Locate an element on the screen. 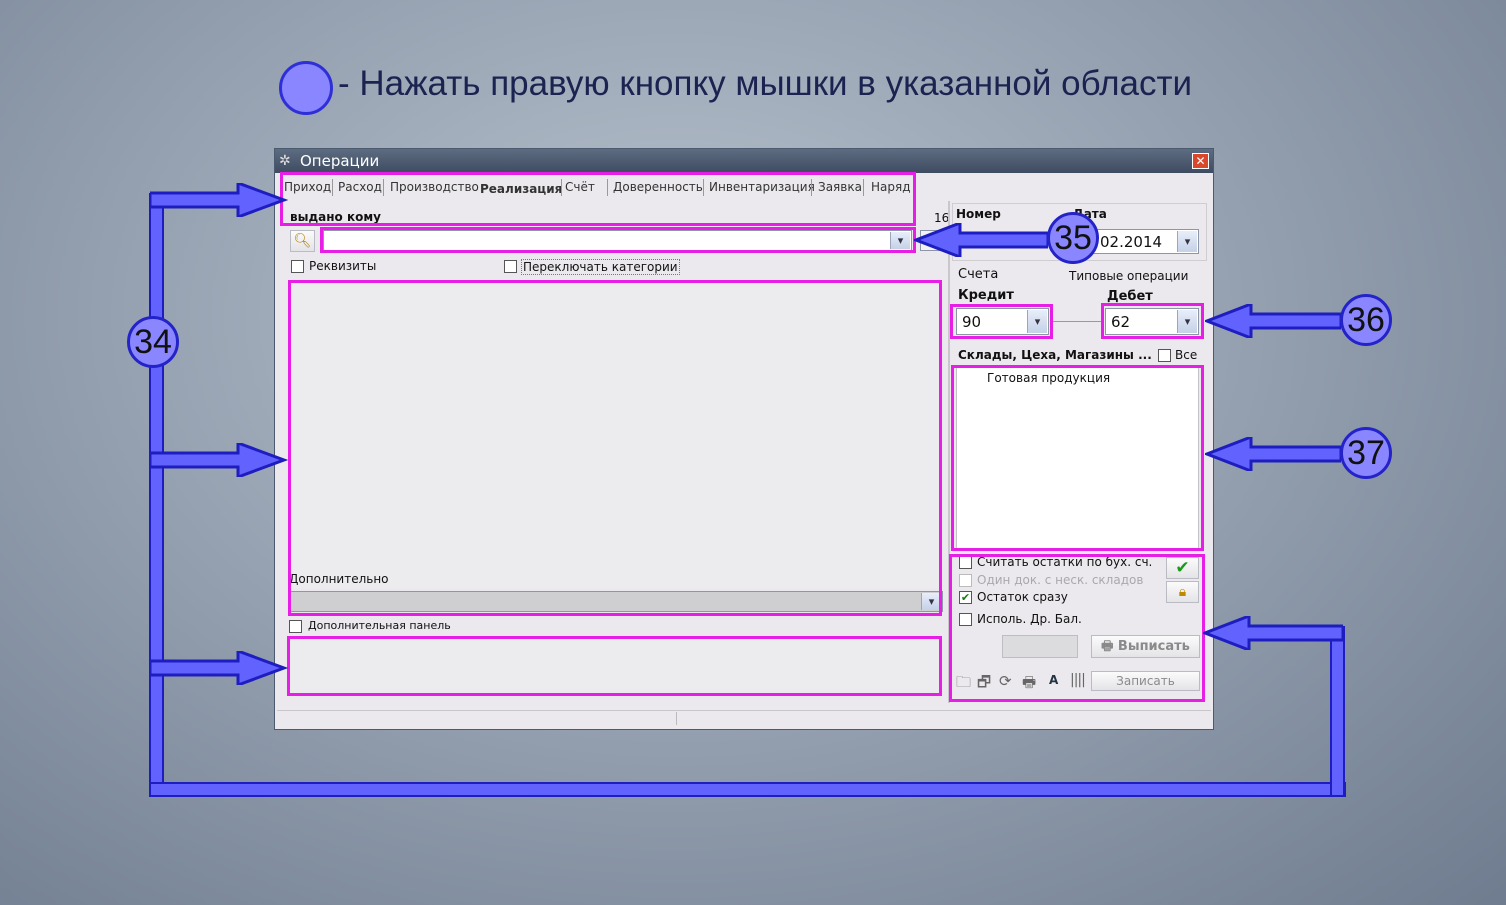  all-warehouses-checkbox is located at coordinates (1164, 355).